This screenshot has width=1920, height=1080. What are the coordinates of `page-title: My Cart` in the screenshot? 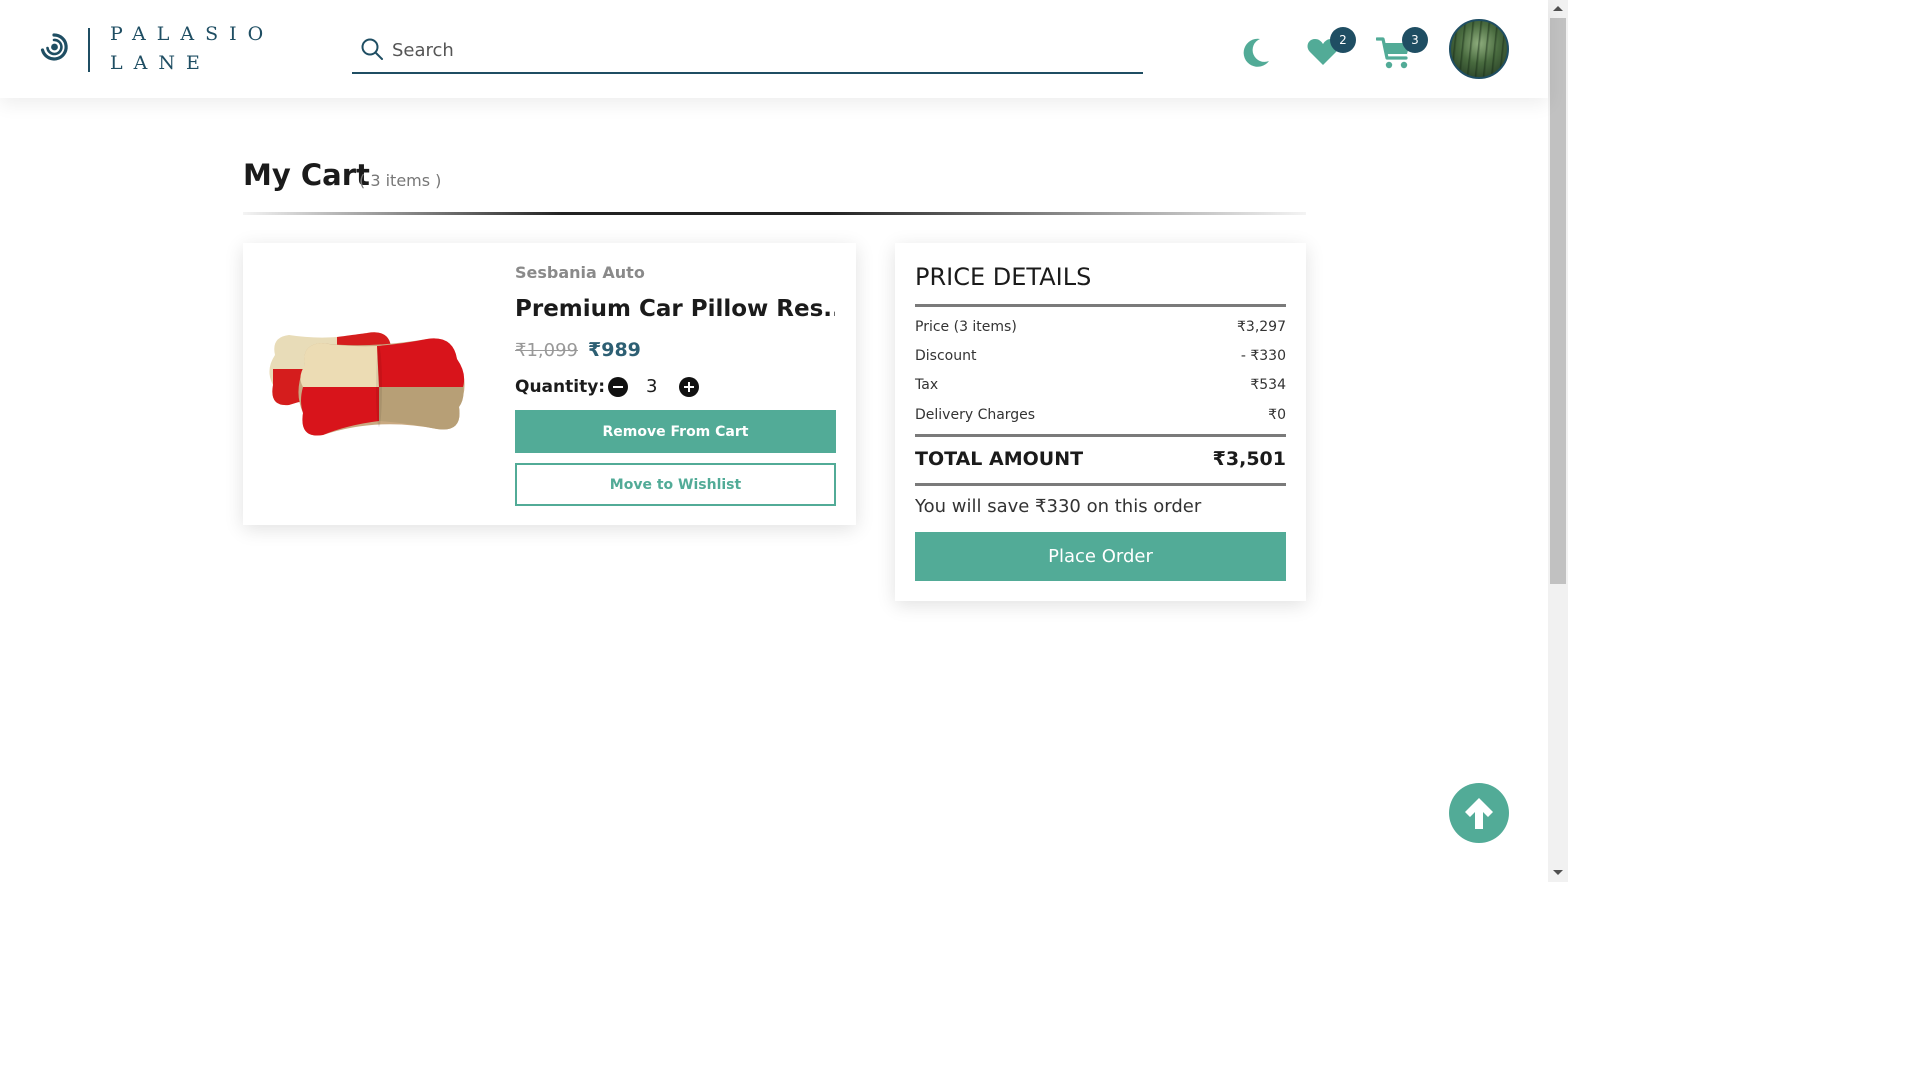 It's located at (306, 175).